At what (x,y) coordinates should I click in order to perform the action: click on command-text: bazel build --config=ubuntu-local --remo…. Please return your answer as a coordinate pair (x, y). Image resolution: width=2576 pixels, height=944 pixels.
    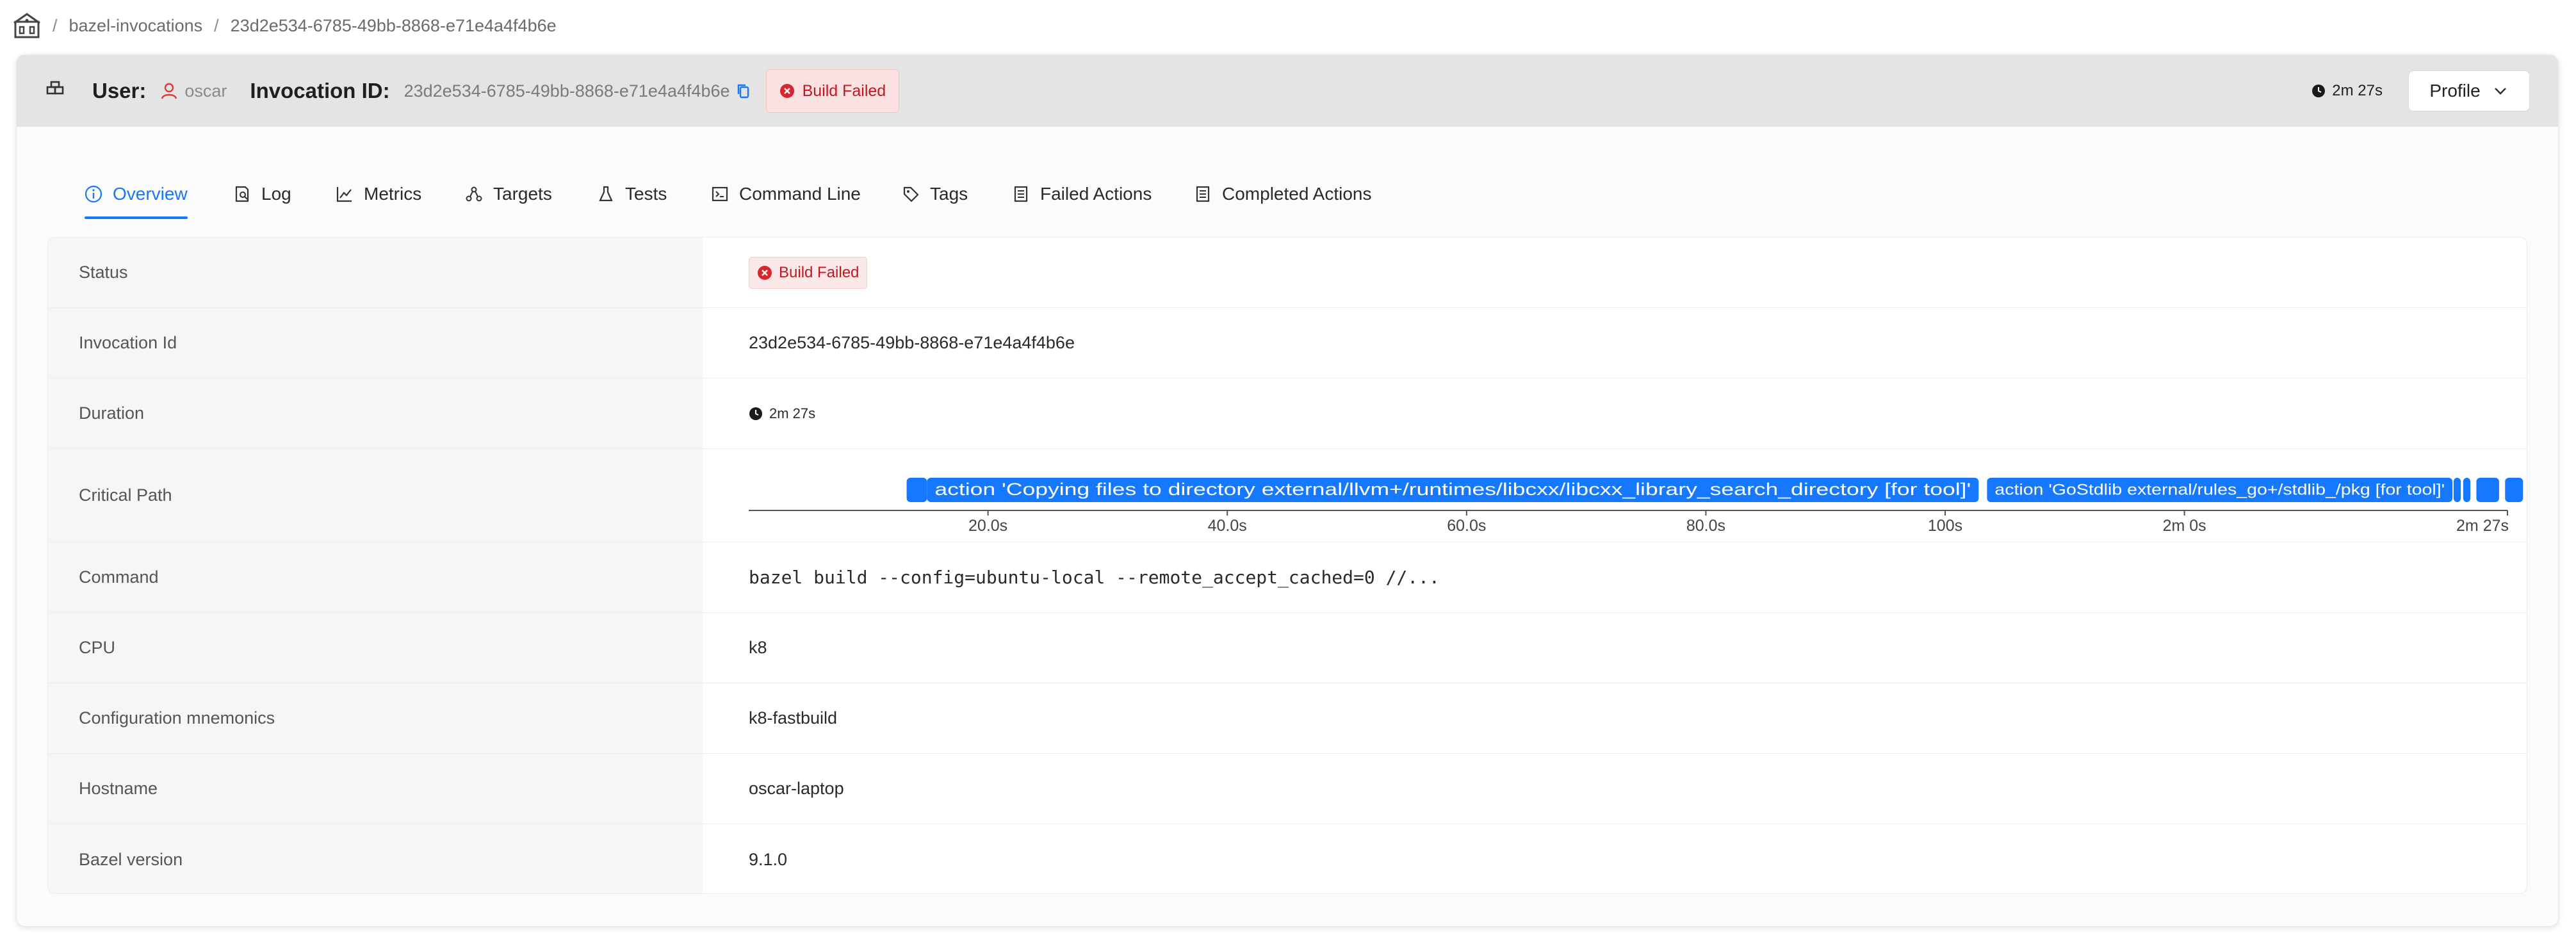
    Looking at the image, I should click on (1094, 577).